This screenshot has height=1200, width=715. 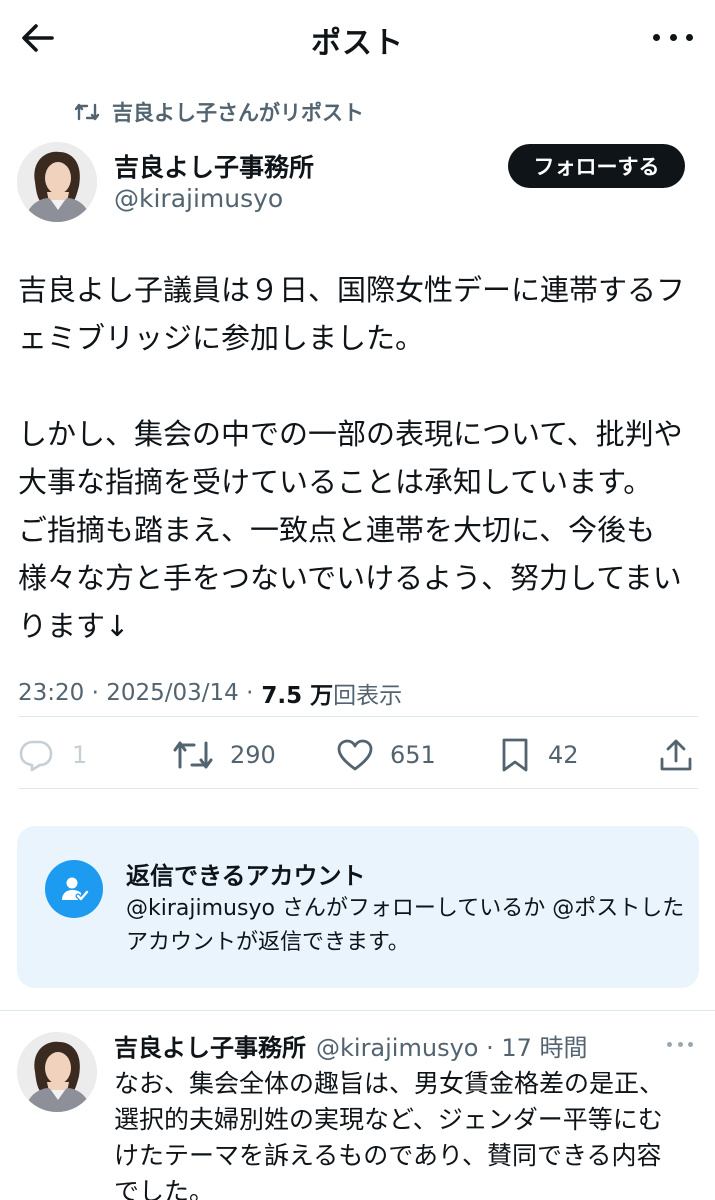 I want to click on reply-text-line: 選択的夫婦別姓の実現など、ジェンダー平等にむ, so click(x=388, y=1119).